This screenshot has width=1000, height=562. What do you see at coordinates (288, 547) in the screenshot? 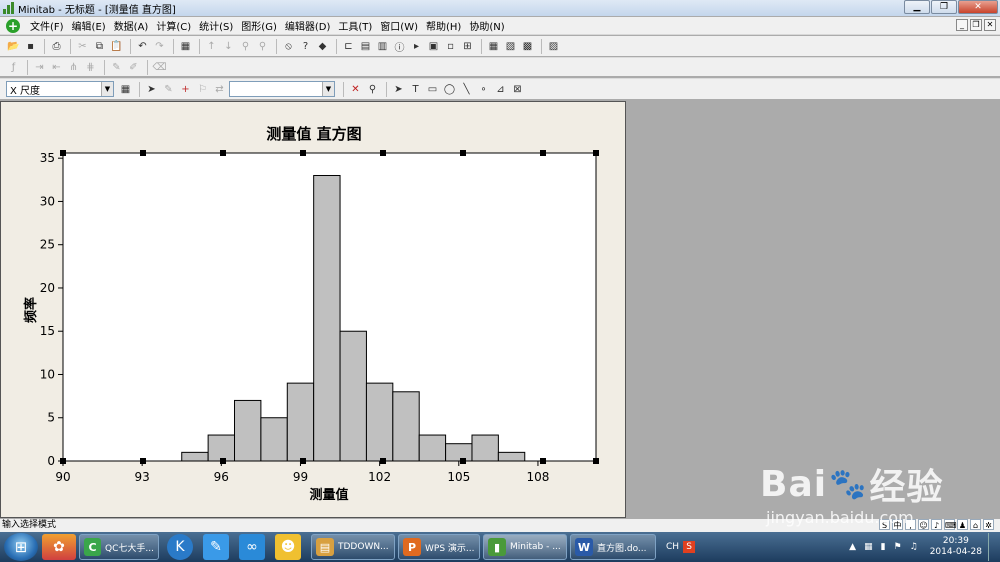
I see `chat-app-icon: ☻` at bounding box center [288, 547].